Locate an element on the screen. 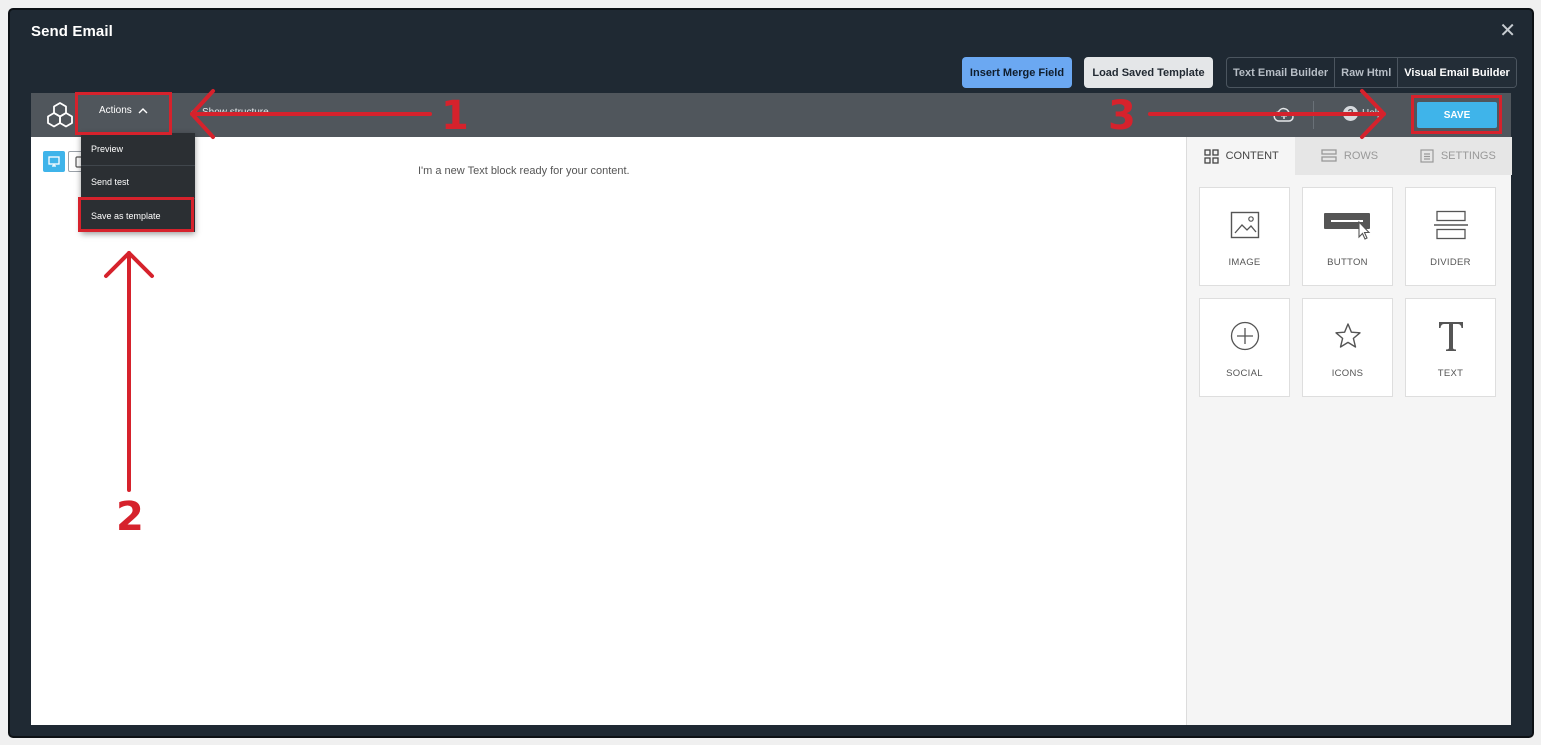 The width and height of the screenshot is (1541, 745). toggle-dot-icon is located at coordinates (194, 112).